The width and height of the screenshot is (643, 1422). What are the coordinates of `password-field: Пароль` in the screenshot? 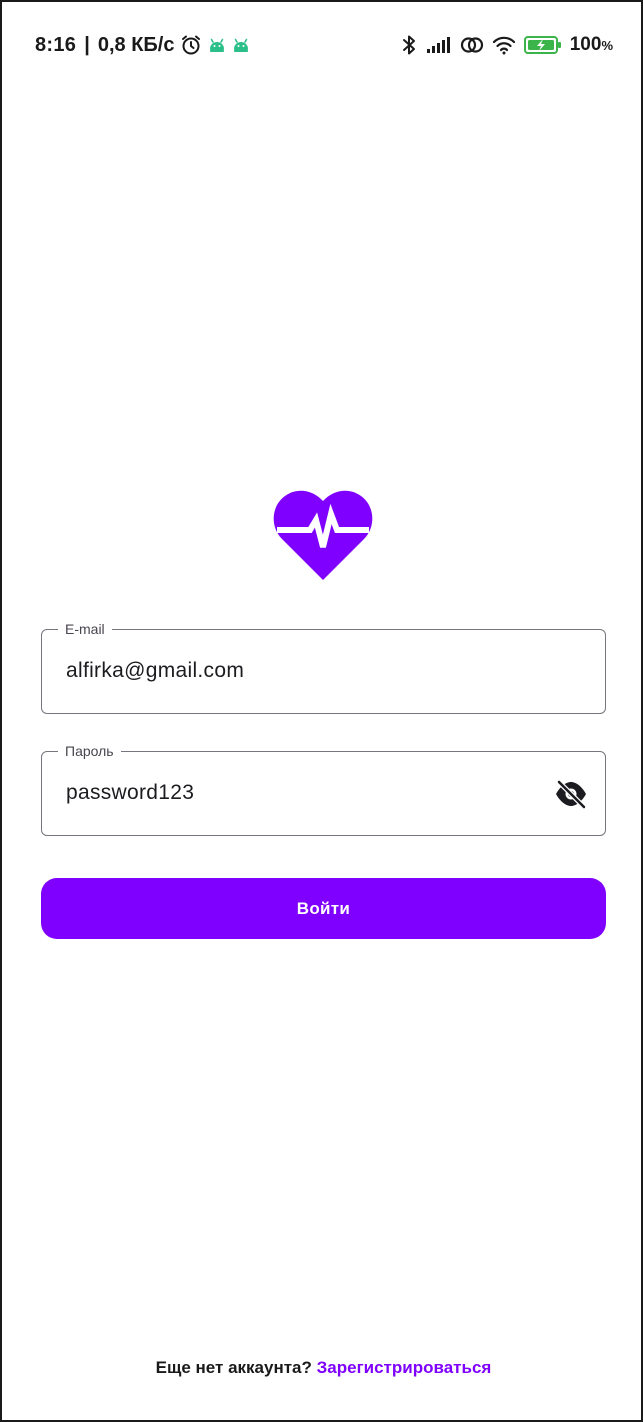 It's located at (323, 789).